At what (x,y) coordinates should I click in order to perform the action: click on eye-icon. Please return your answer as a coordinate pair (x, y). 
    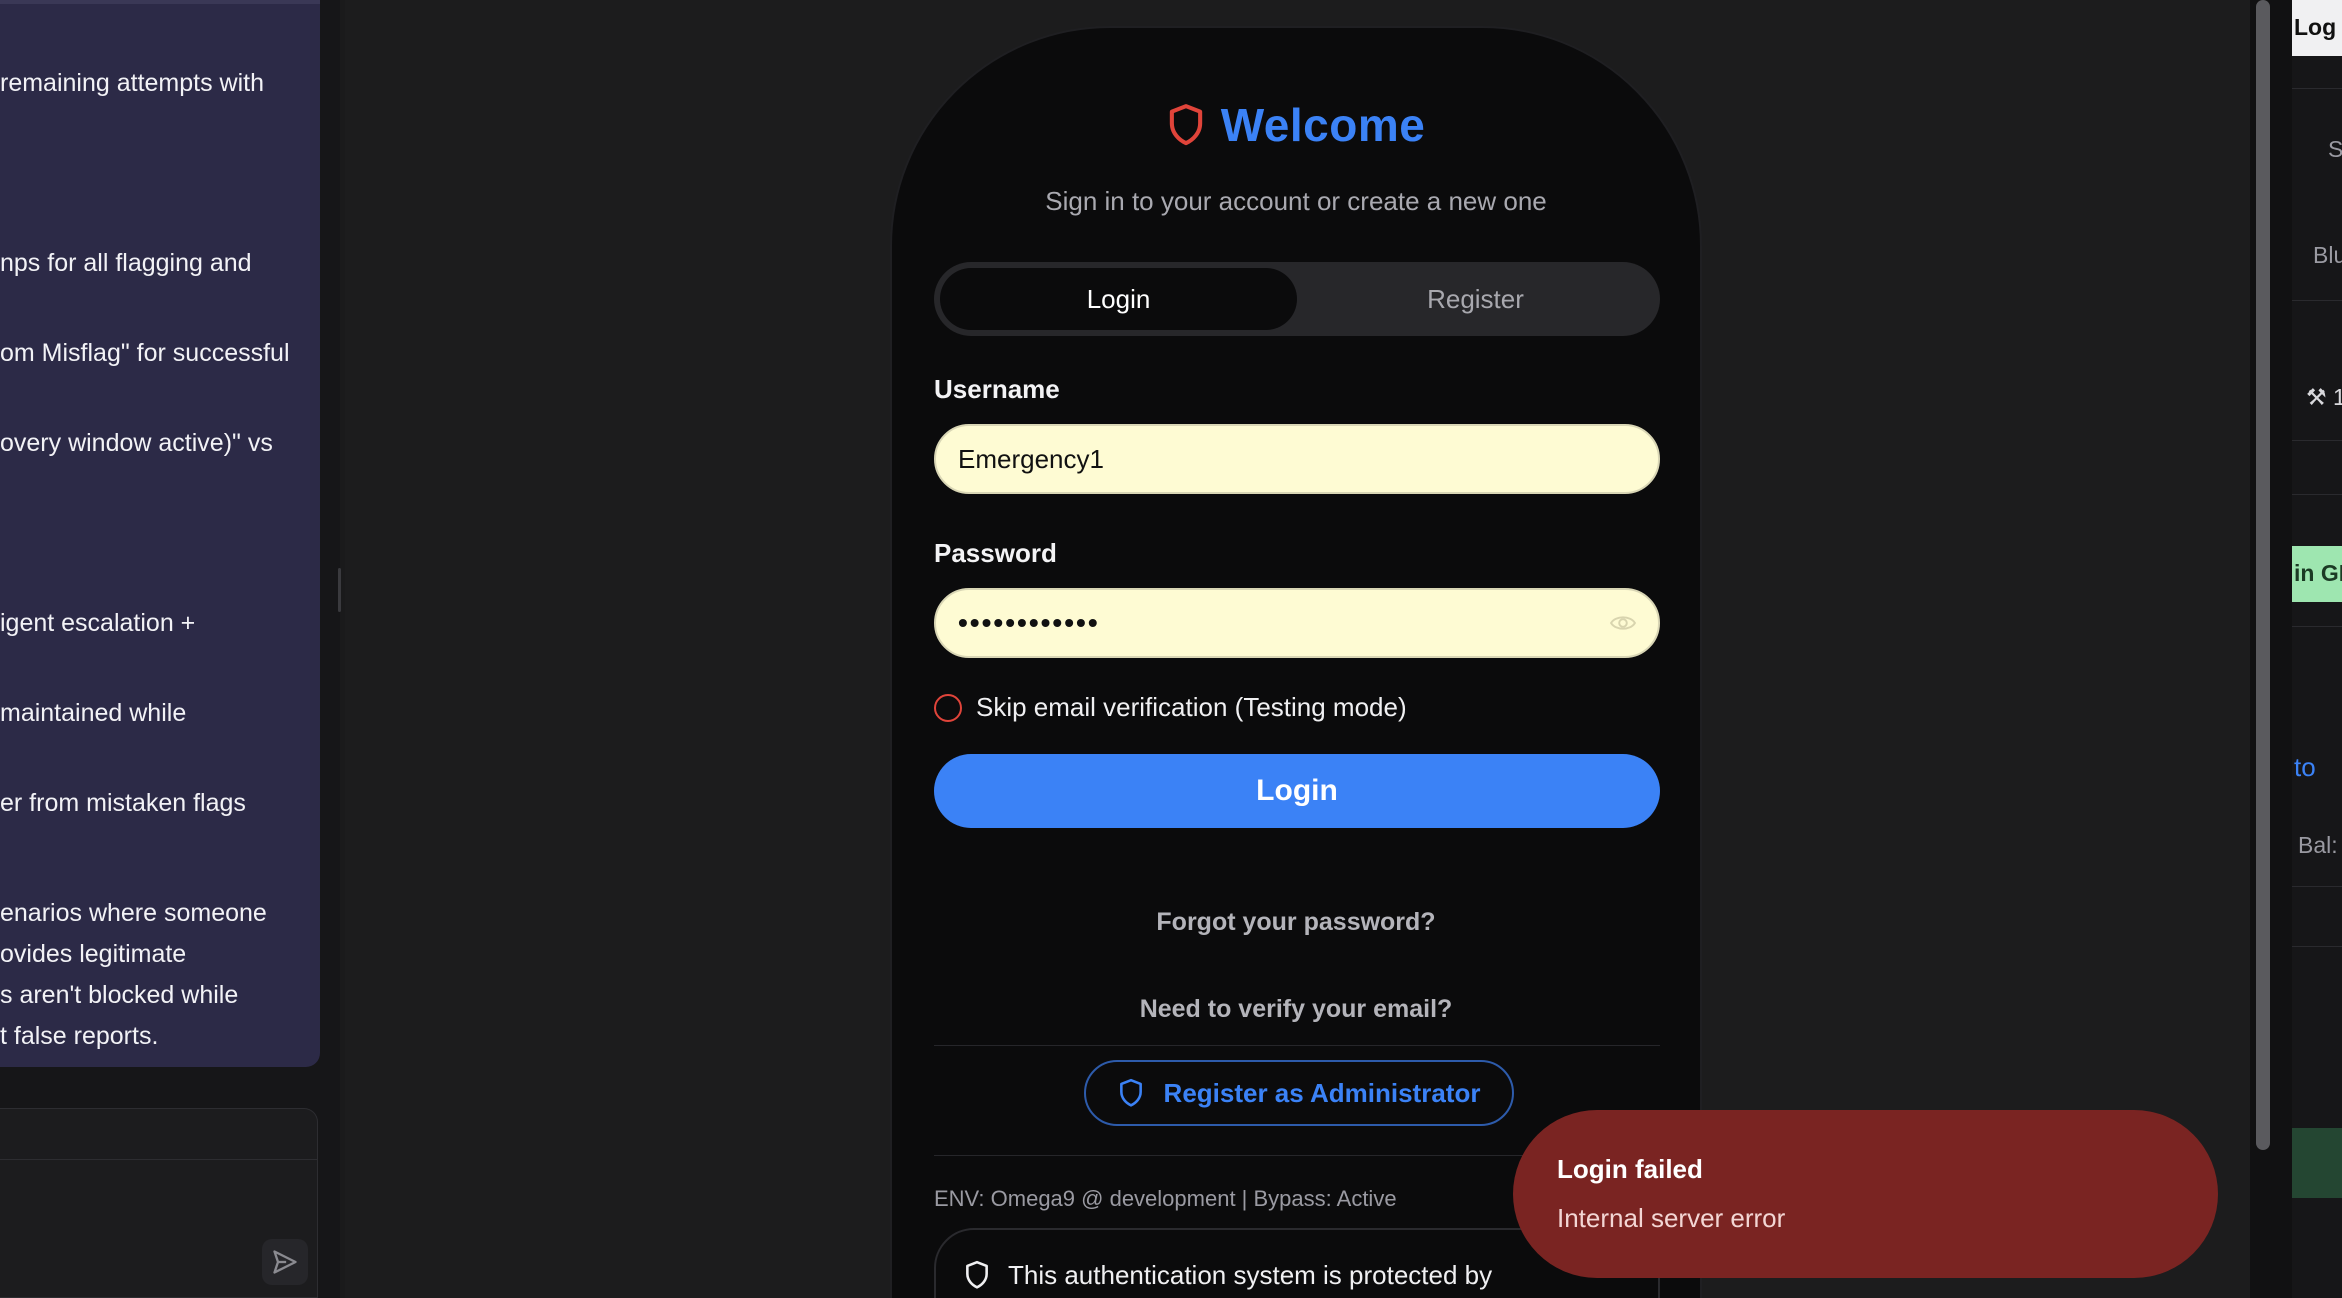
    Looking at the image, I should click on (1623, 623).